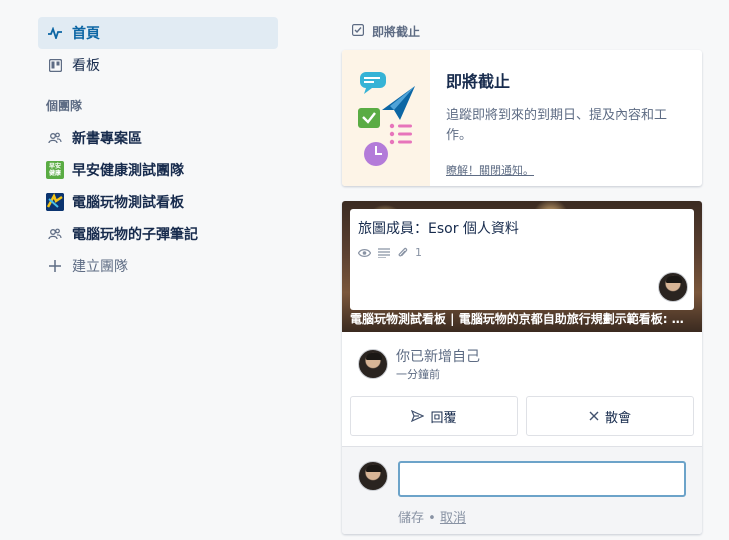 Image resolution: width=729 pixels, height=540 pixels. What do you see at coordinates (478, 81) in the screenshot?
I see `upcoming-title: 即將截止` at bounding box center [478, 81].